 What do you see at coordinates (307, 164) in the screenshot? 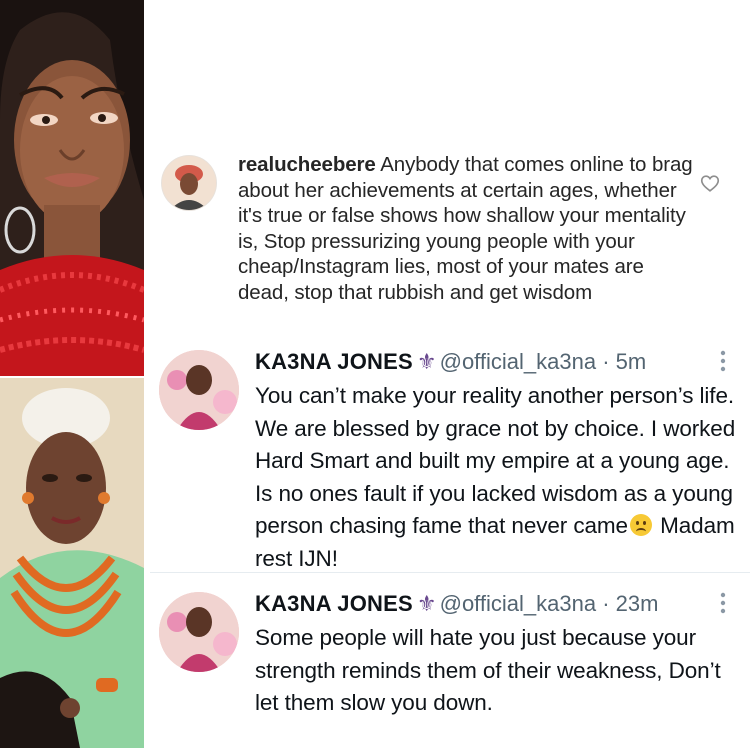
I see `comment-username: realucheebere` at bounding box center [307, 164].